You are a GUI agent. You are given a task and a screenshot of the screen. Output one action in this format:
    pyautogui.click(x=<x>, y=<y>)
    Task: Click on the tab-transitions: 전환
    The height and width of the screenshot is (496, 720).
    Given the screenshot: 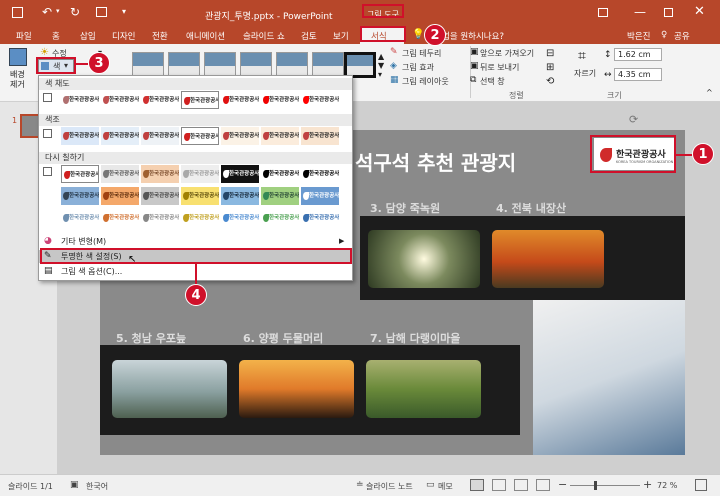 What is the action you would take?
    pyautogui.click(x=160, y=36)
    